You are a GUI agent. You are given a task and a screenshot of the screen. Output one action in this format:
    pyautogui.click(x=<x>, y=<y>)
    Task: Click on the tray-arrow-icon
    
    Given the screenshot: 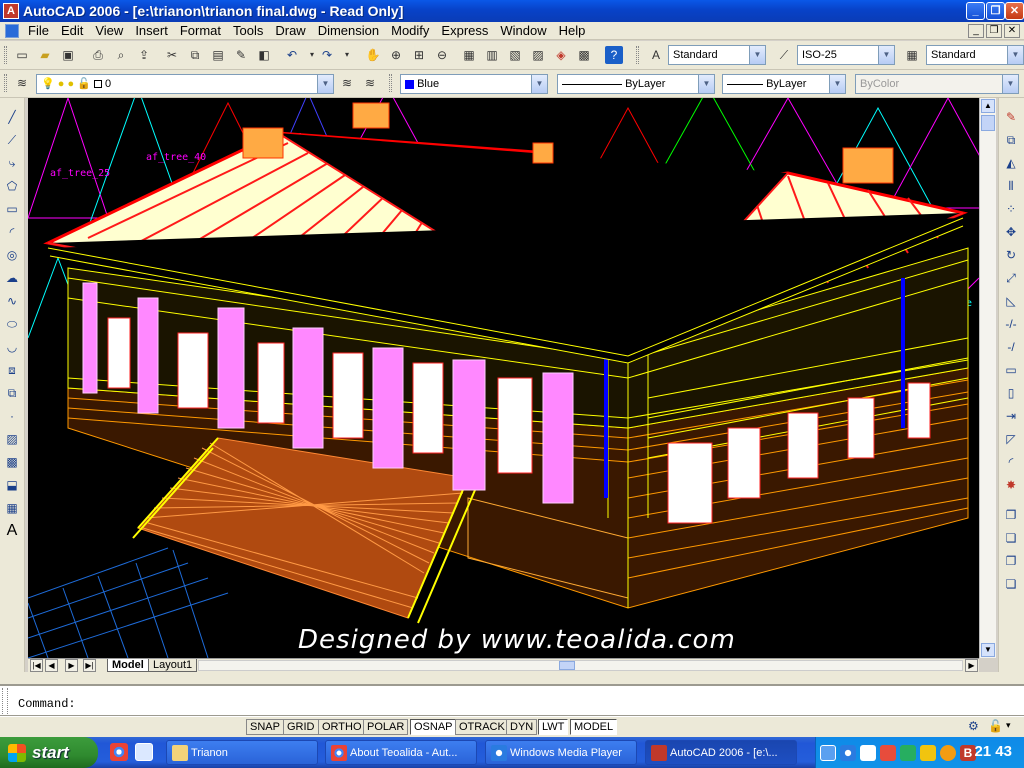 What is the action you would take?
    pyautogui.click(x=828, y=753)
    